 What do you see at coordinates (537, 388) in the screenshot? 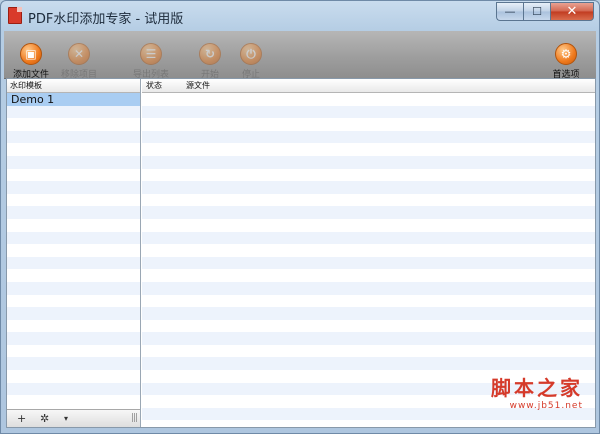
I see `watermark-title: 脚本之家` at bounding box center [537, 388].